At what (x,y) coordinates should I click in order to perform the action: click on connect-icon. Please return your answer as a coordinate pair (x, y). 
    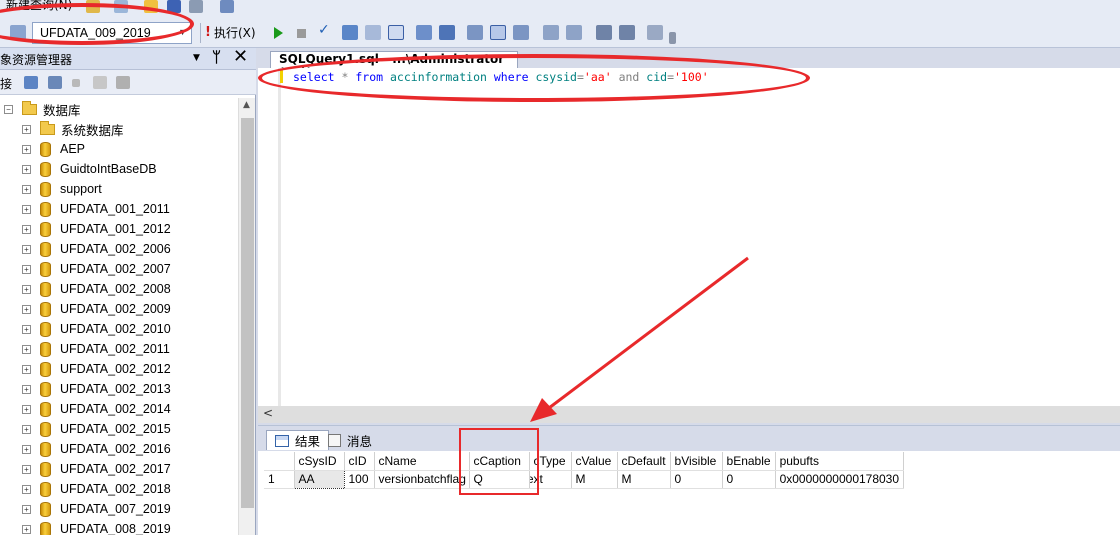
    Looking at the image, I should click on (31, 82).